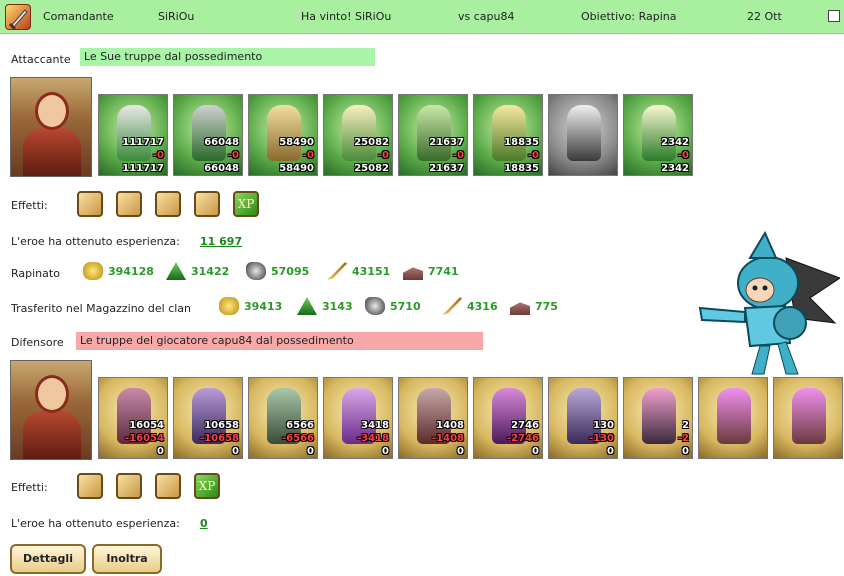 The image size is (844, 576). What do you see at coordinates (204, 523) in the screenshot?
I see `defender-xp-value: 0` at bounding box center [204, 523].